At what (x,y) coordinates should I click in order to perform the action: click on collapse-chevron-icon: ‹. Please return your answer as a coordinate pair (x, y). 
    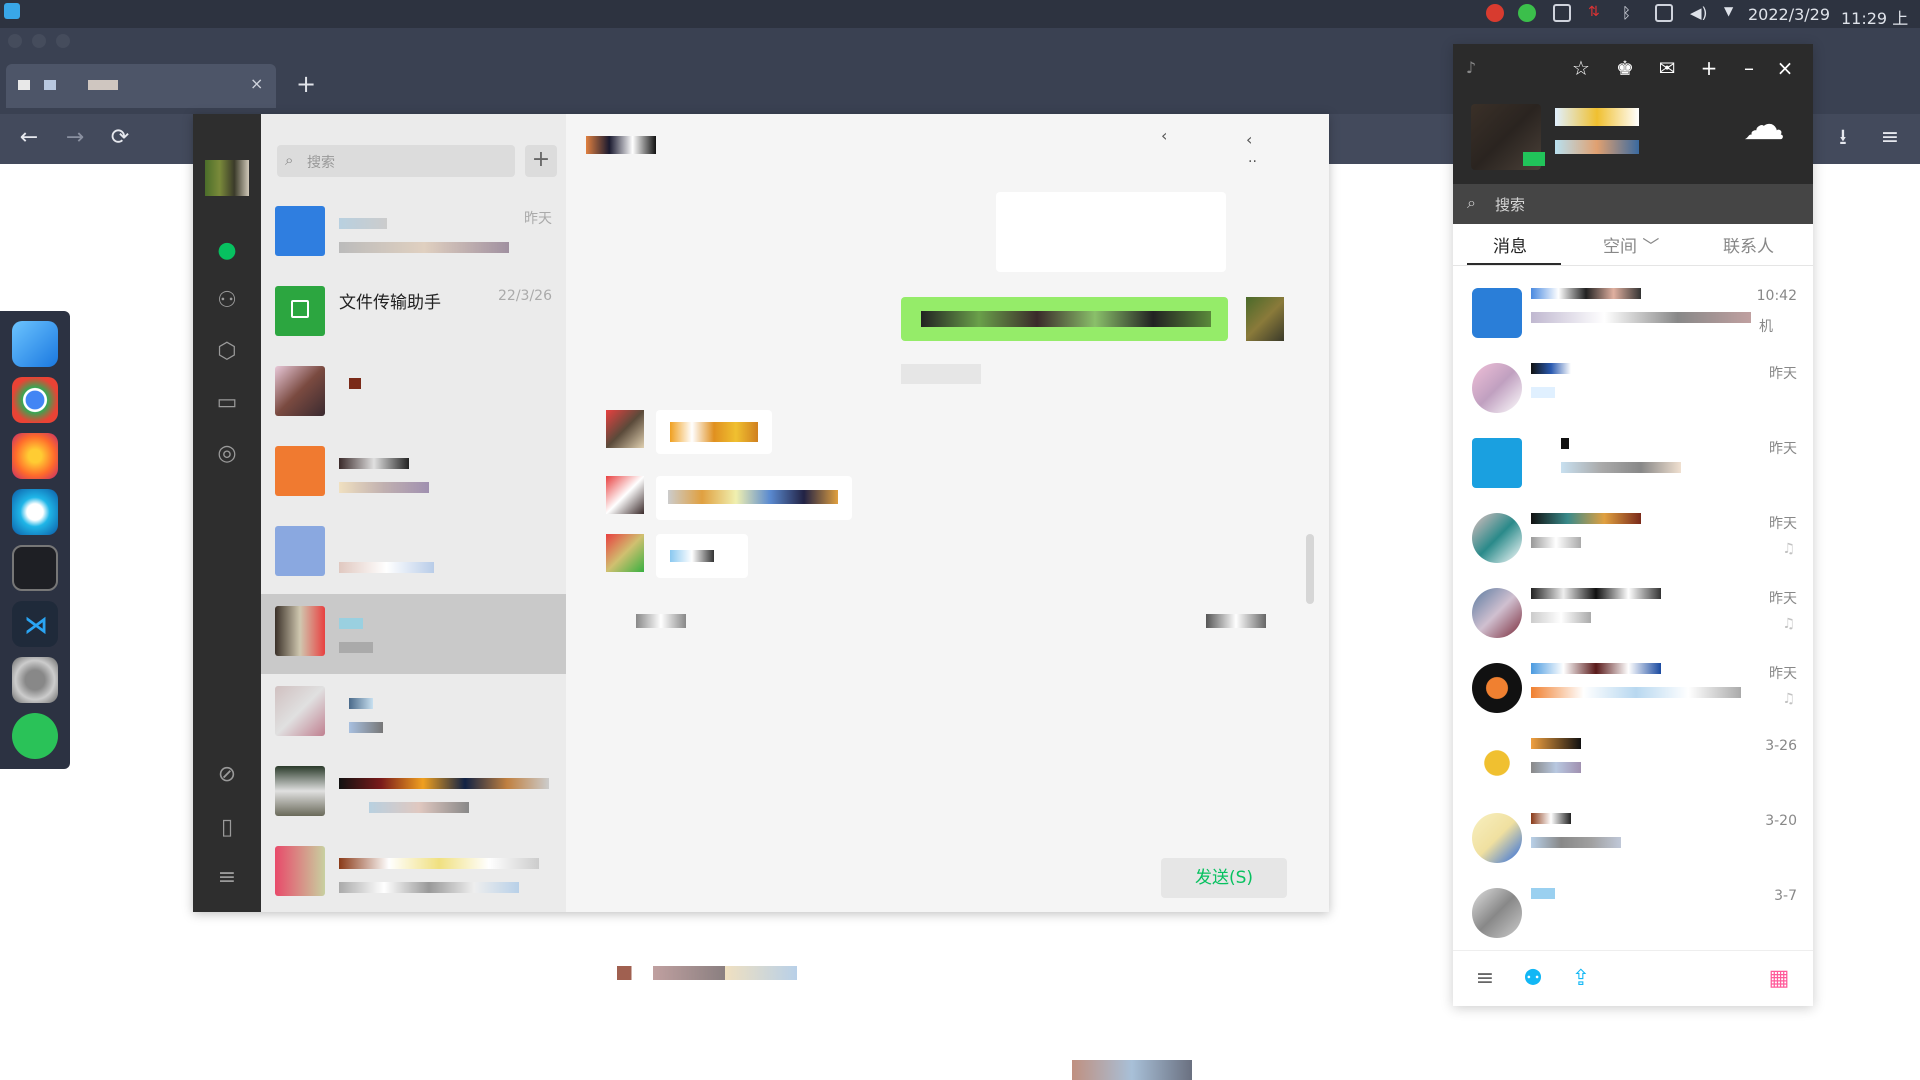
    Looking at the image, I should click on (1249, 139).